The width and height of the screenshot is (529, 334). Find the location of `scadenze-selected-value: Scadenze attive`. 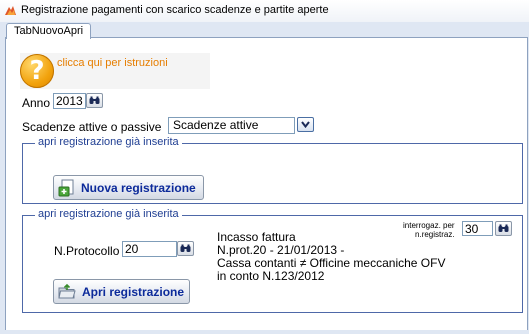

scadenze-selected-value: Scadenze attive is located at coordinates (216, 125).